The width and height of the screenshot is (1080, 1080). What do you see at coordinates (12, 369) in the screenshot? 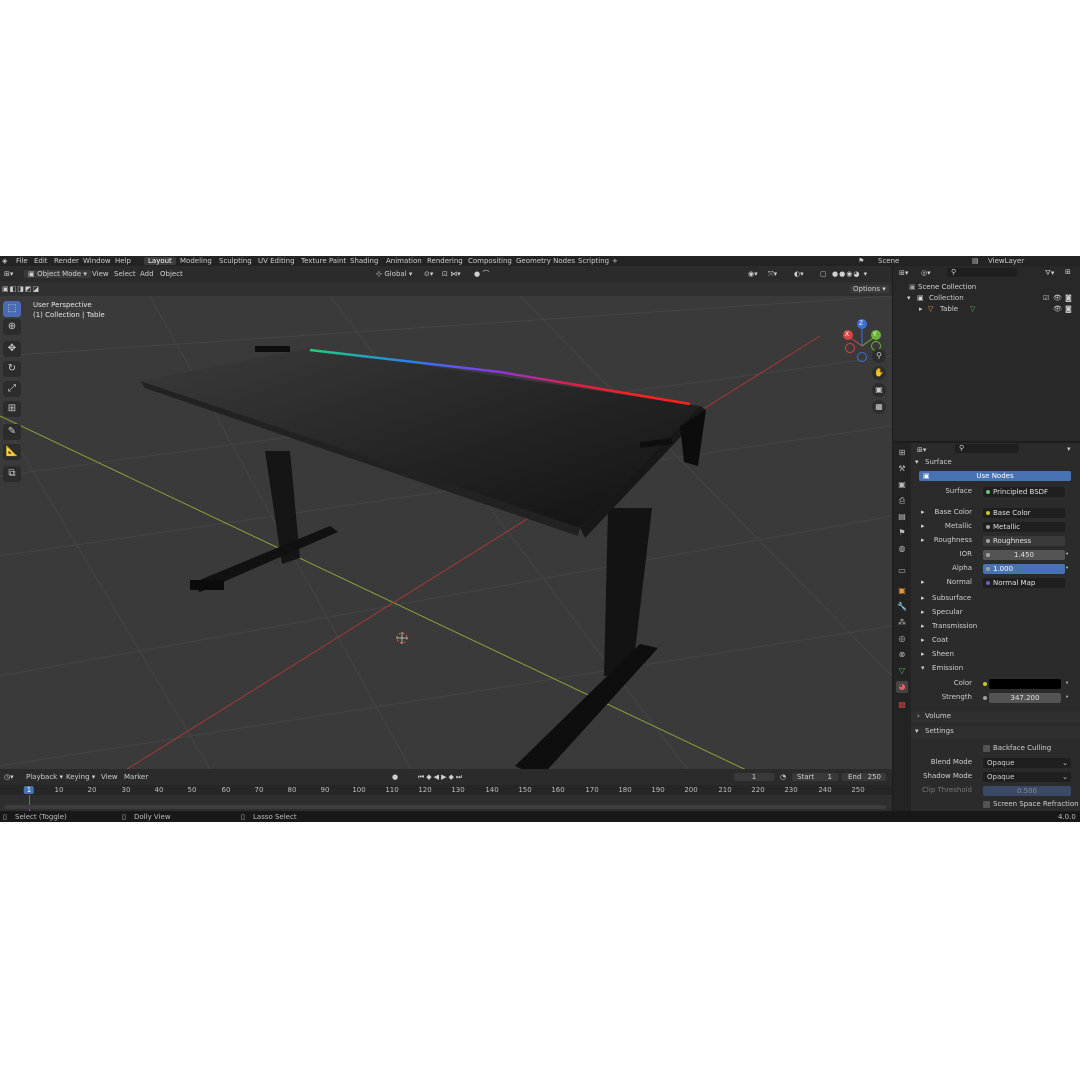
I see `rotate-tool-icon: ↻` at bounding box center [12, 369].